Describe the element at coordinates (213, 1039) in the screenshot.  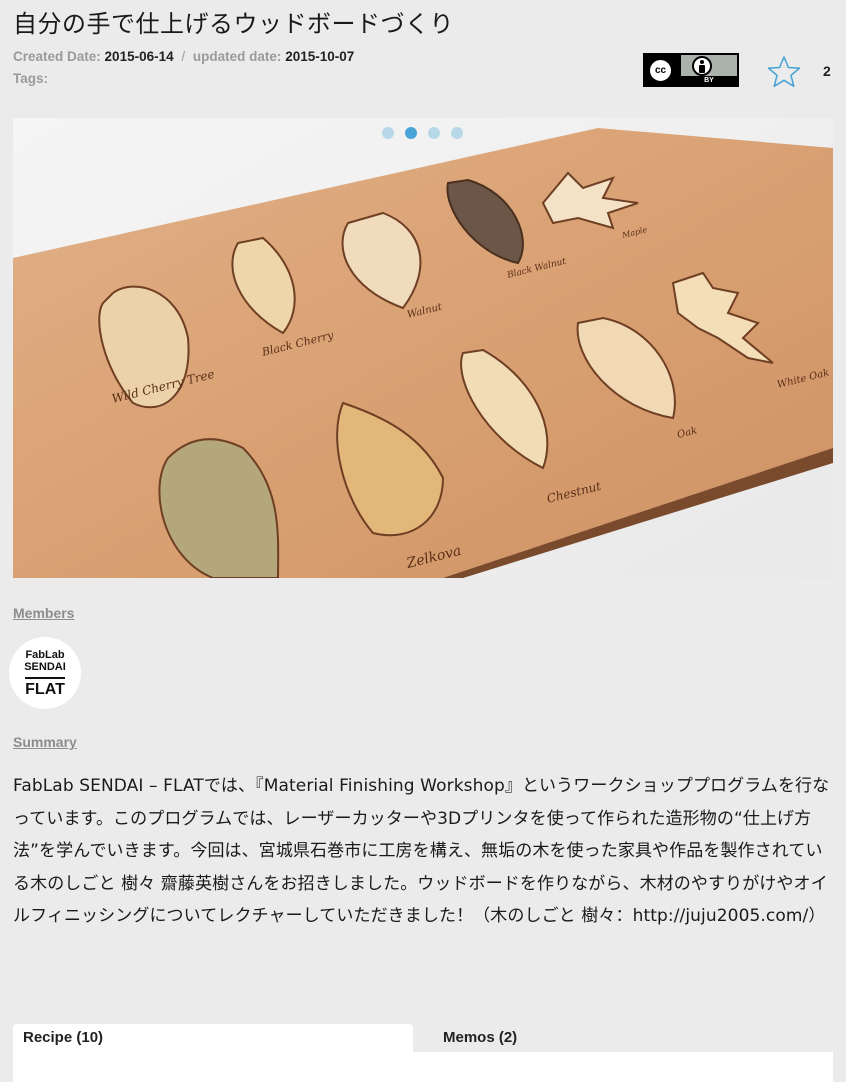
I see `tab-recipe: Recipe (10)` at that location.